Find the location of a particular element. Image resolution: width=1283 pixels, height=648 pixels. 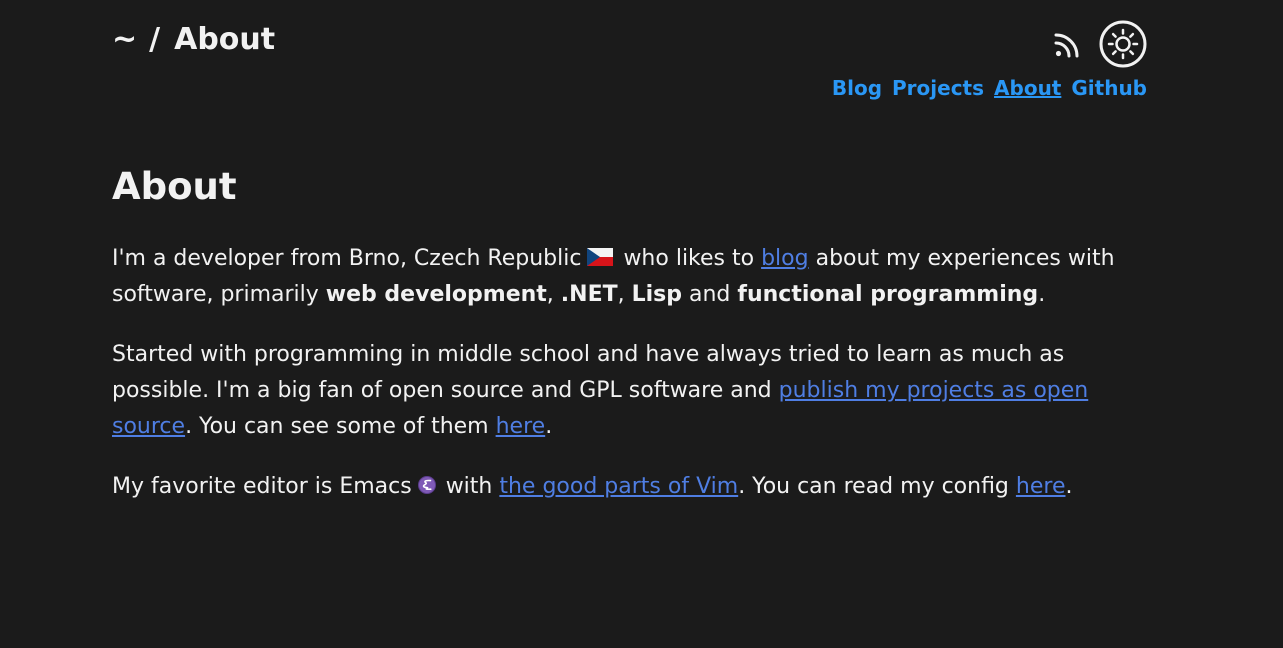

header-icons is located at coordinates (1100, 44).